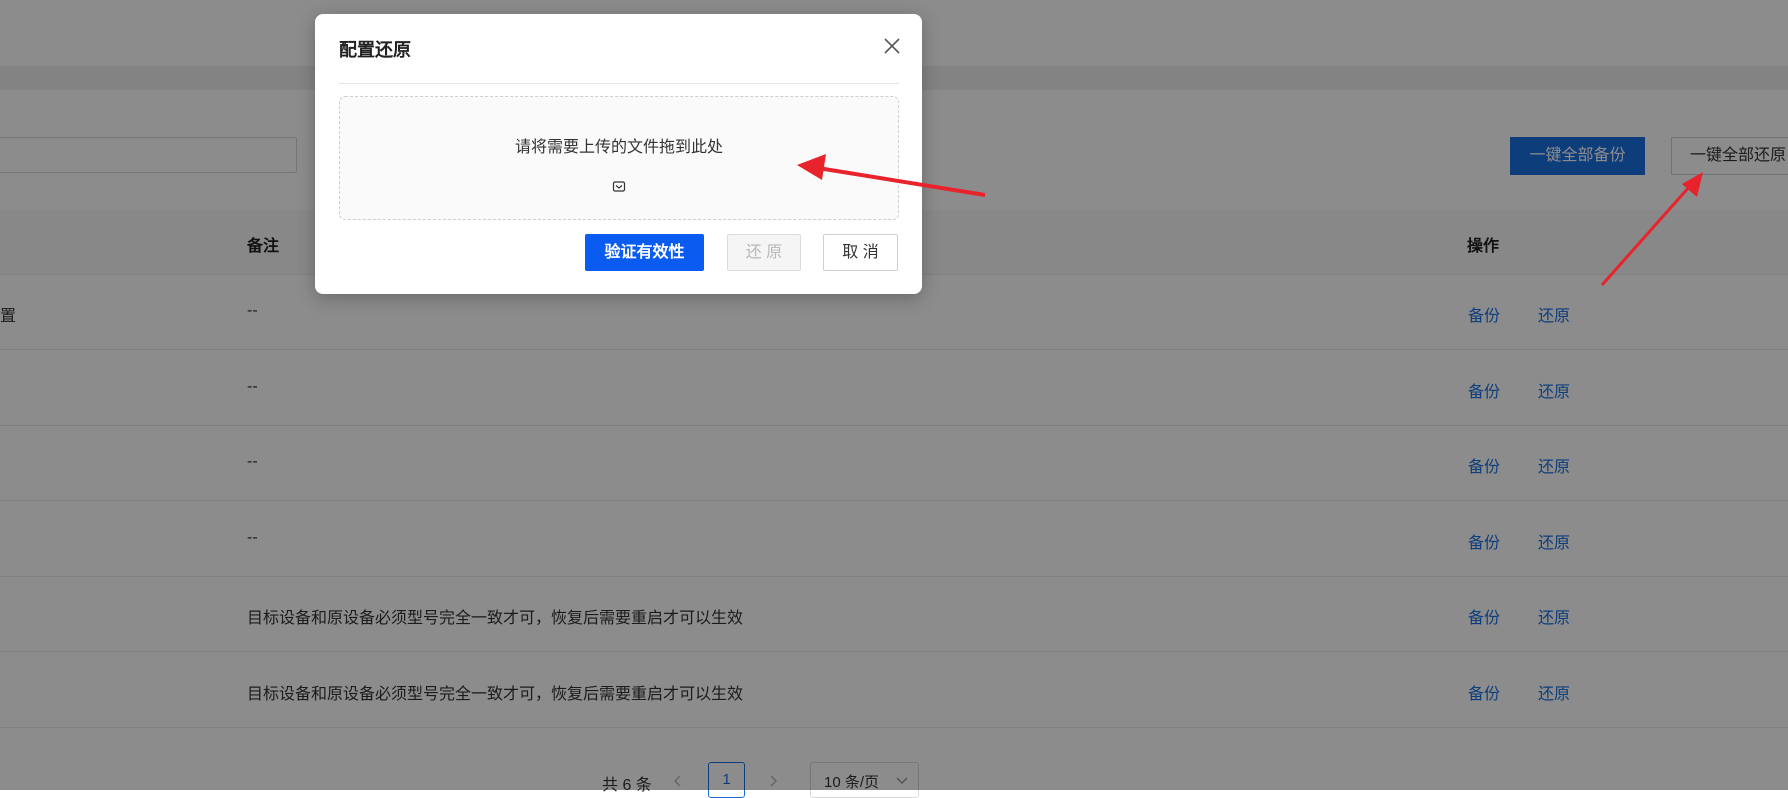 The height and width of the screenshot is (798, 1788). What do you see at coordinates (619, 158) in the screenshot?
I see `file-dropzone: 请将需要上传的文件拖到此处` at bounding box center [619, 158].